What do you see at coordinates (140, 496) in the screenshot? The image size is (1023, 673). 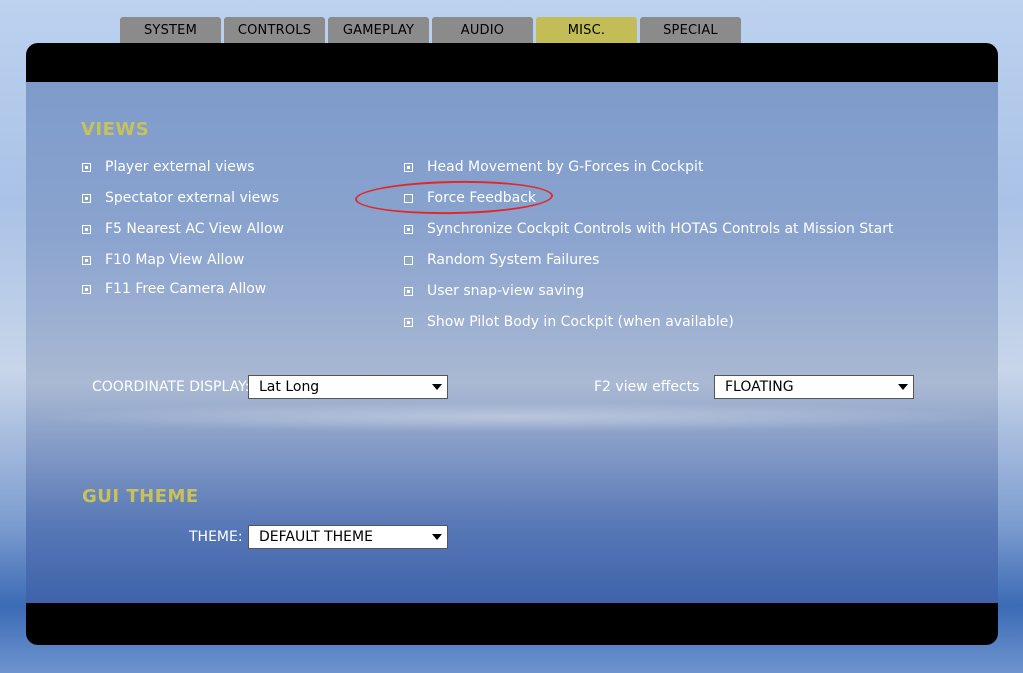 I see `gui-theme-section-title: GUI THEME` at bounding box center [140, 496].